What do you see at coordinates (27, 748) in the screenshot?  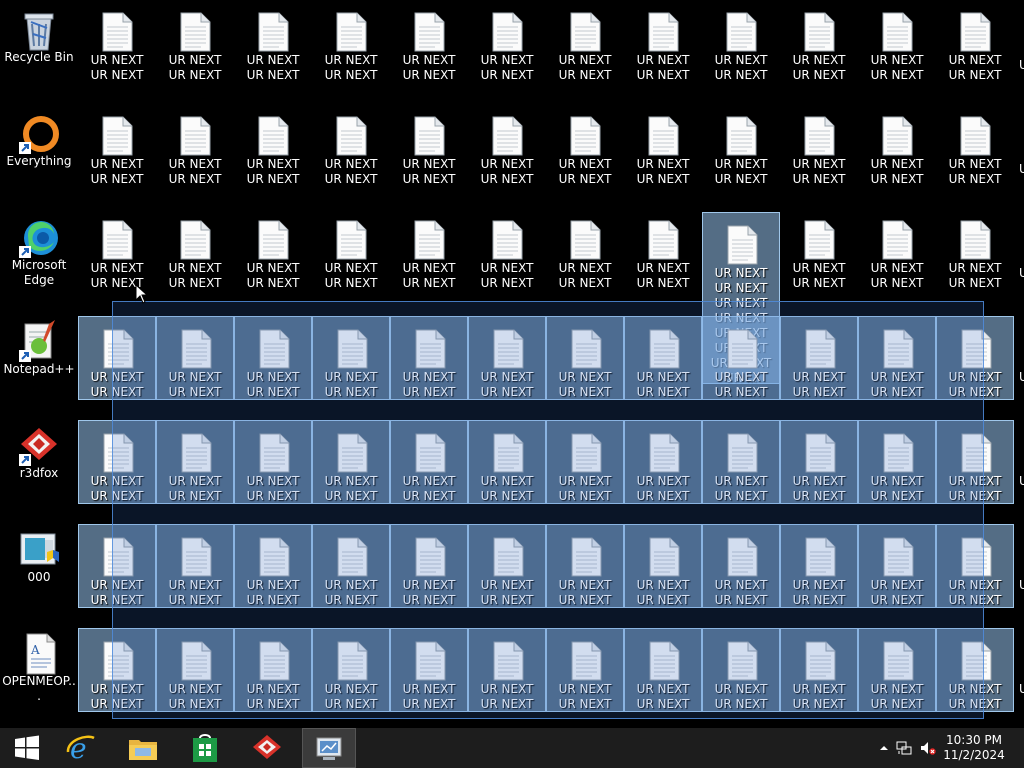 I see `start-button` at bounding box center [27, 748].